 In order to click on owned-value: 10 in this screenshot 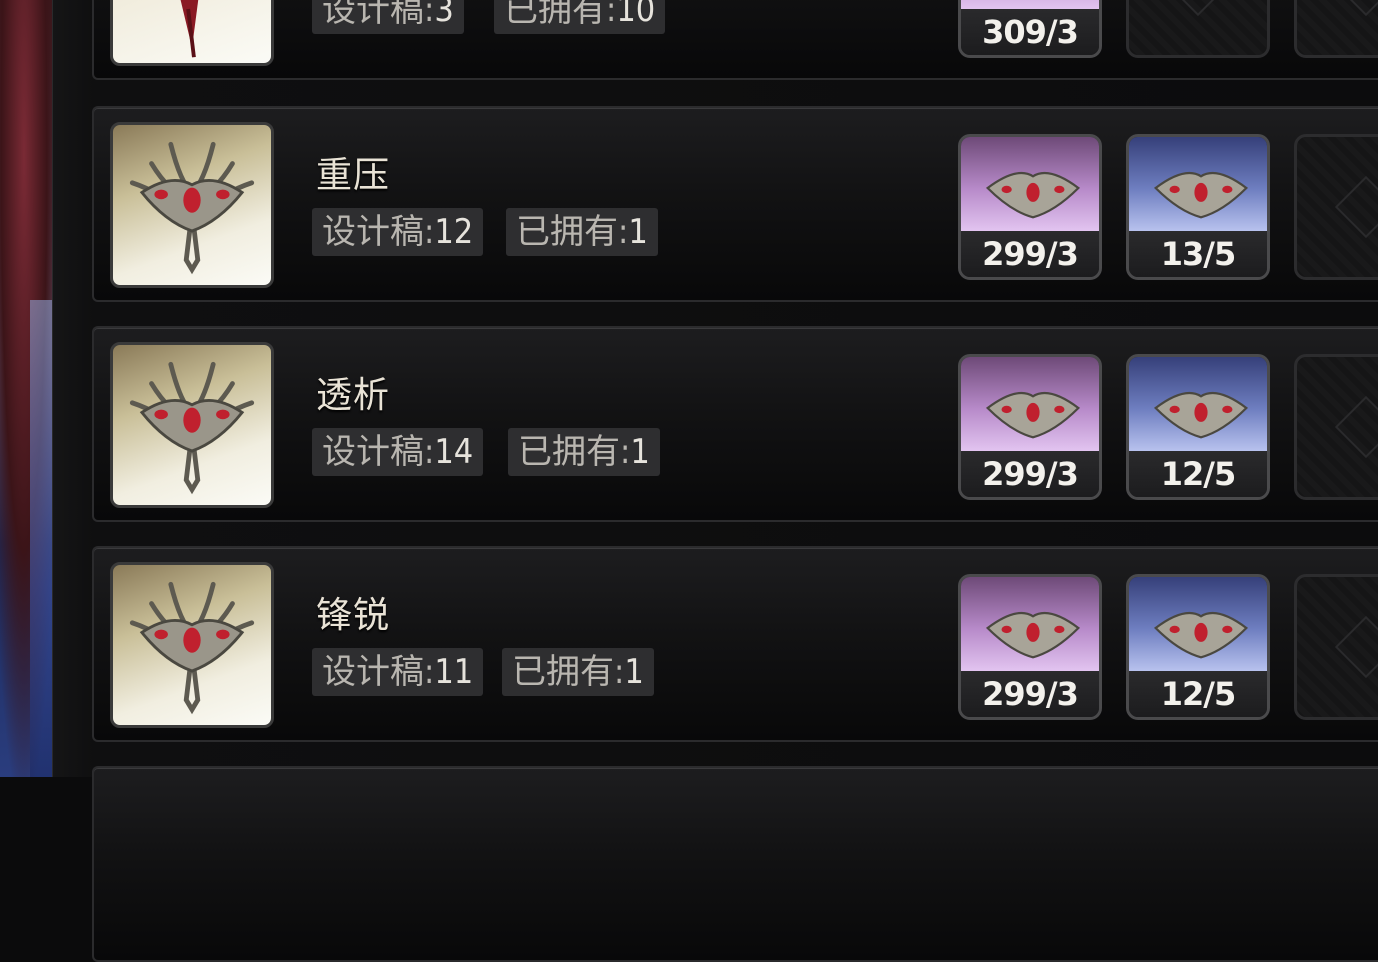, I will do `click(636, 15)`.